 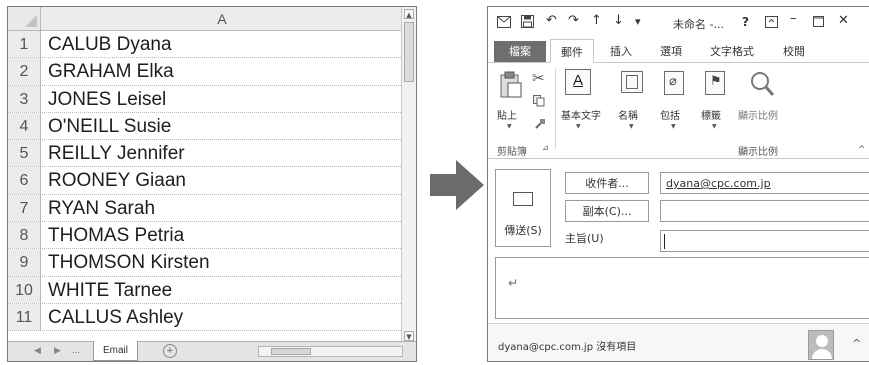 What do you see at coordinates (551, 20) in the screenshot?
I see `undo-icon: ↶` at bounding box center [551, 20].